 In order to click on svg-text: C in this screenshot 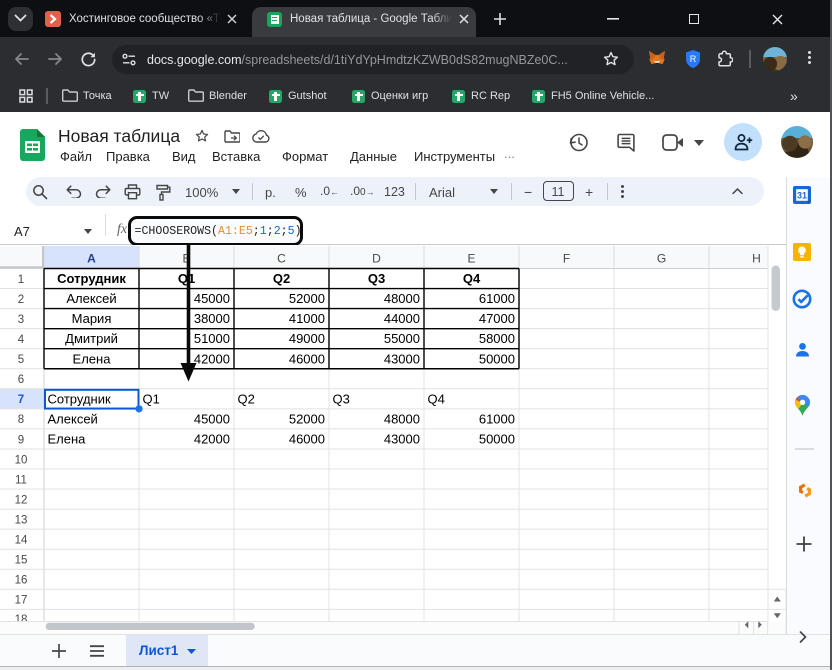, I will do `click(281, 259)`.